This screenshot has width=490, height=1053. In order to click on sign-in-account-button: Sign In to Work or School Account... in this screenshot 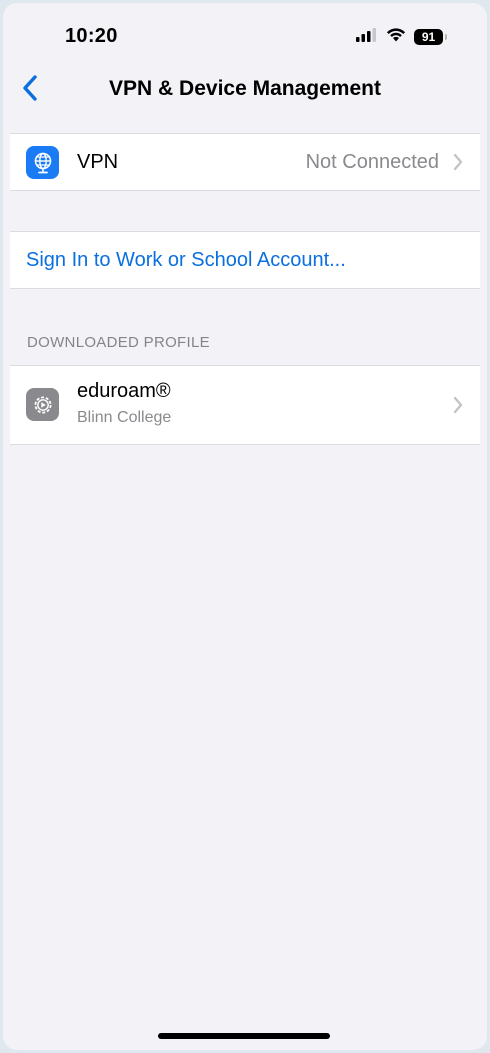, I will do `click(245, 260)`.